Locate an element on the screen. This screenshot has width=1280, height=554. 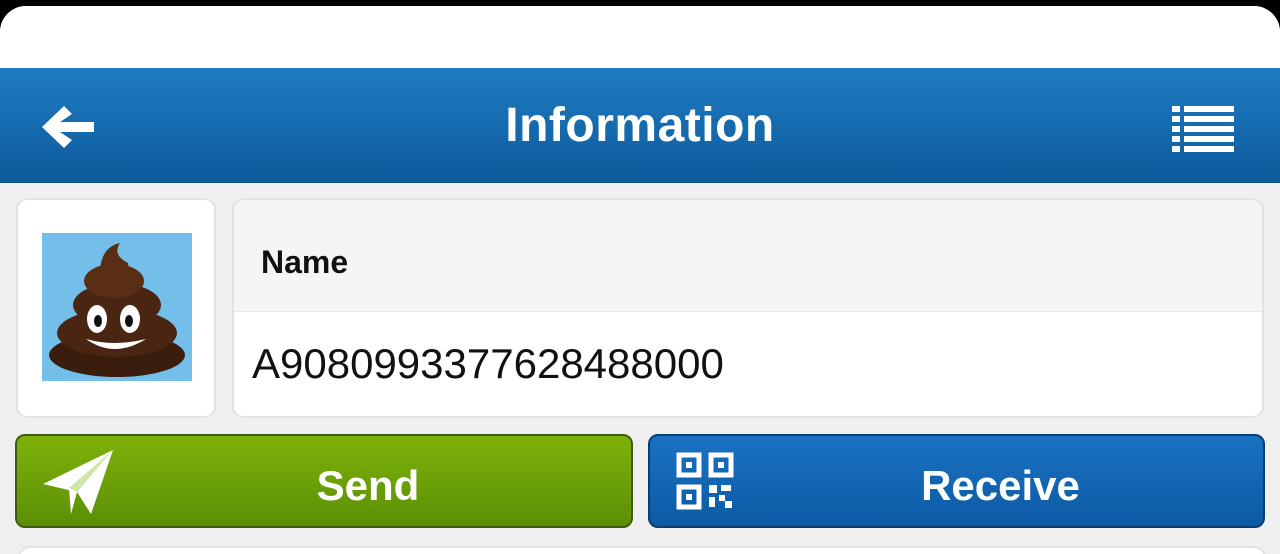
receive-button: Receive is located at coordinates (956, 481).